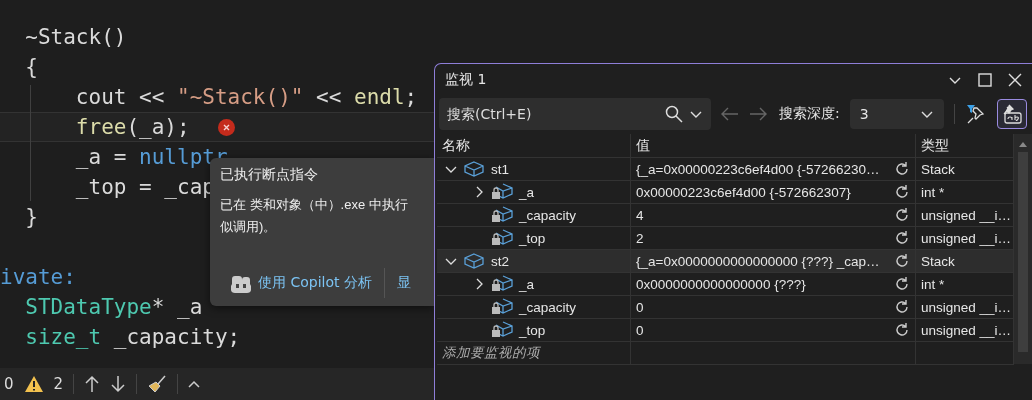 This screenshot has height=400, width=1032. I want to click on down-arrow-icon, so click(118, 384).